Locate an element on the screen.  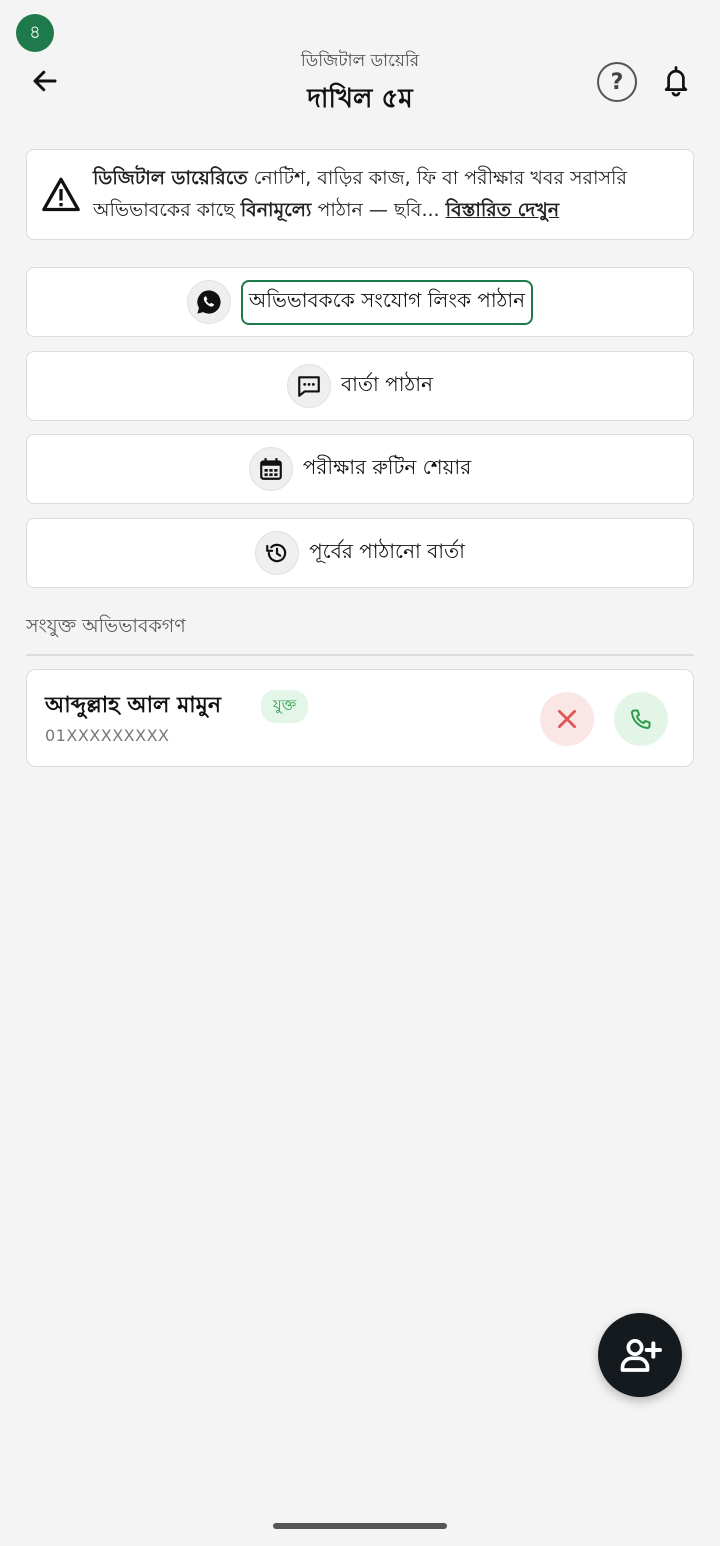
whatsapp-icon-wrap is located at coordinates (208, 302).